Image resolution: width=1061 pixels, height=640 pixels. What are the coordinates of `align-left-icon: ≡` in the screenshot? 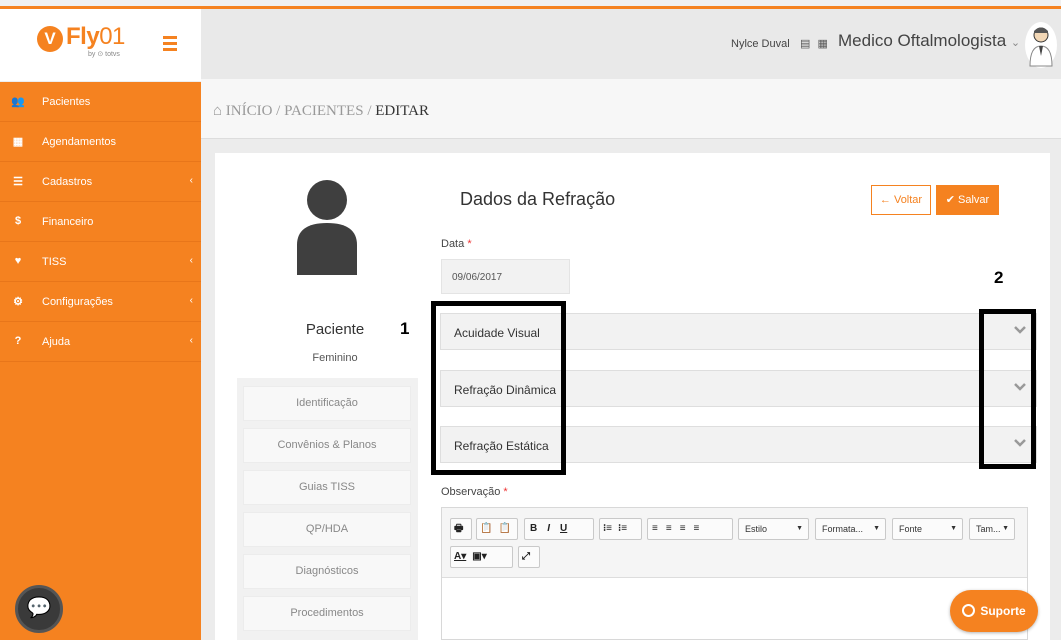 It's located at (655, 529).